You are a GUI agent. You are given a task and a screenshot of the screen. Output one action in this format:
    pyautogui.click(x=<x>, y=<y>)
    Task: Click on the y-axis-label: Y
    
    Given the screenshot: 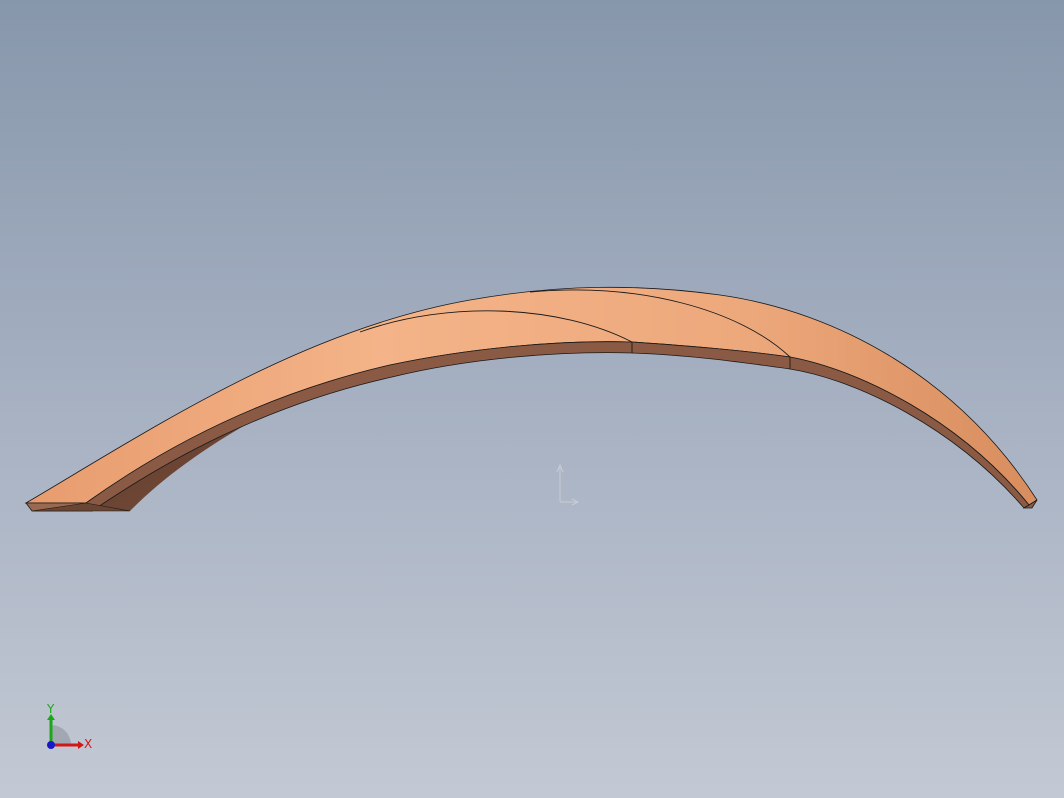 What is the action you would take?
    pyautogui.click(x=50, y=709)
    